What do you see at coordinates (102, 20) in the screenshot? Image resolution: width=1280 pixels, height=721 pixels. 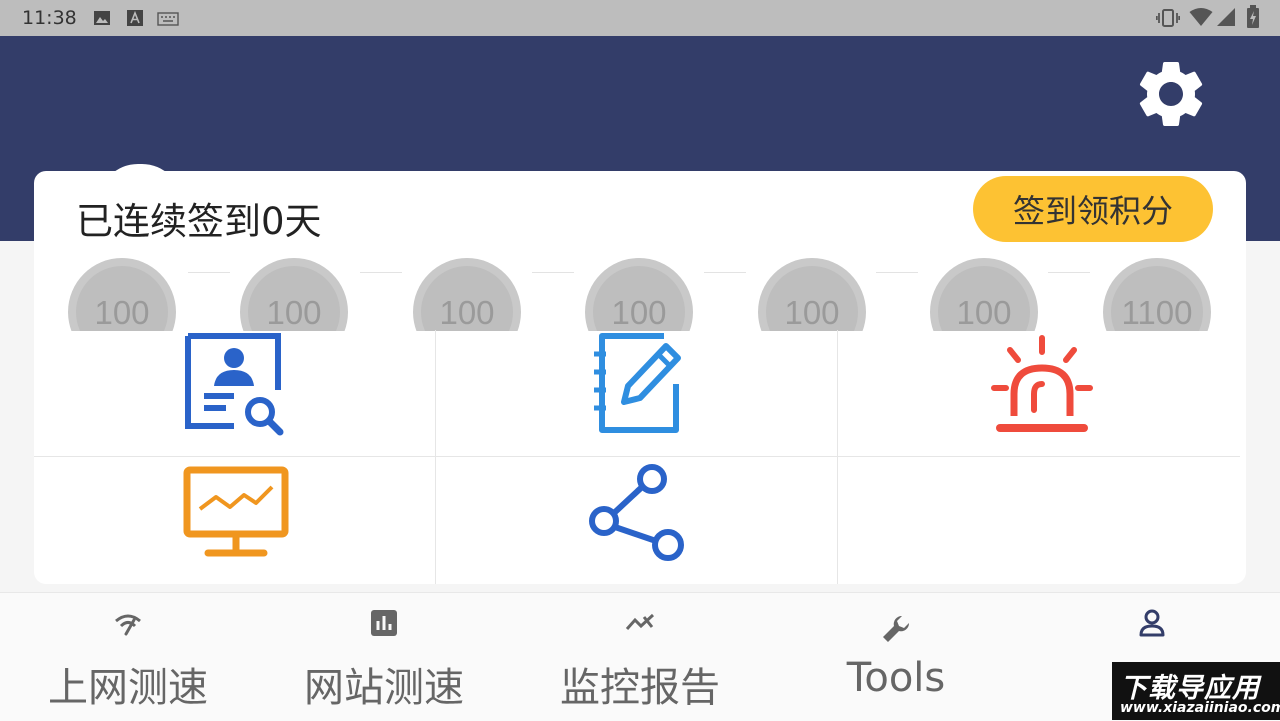 I see `image-icon` at bounding box center [102, 20].